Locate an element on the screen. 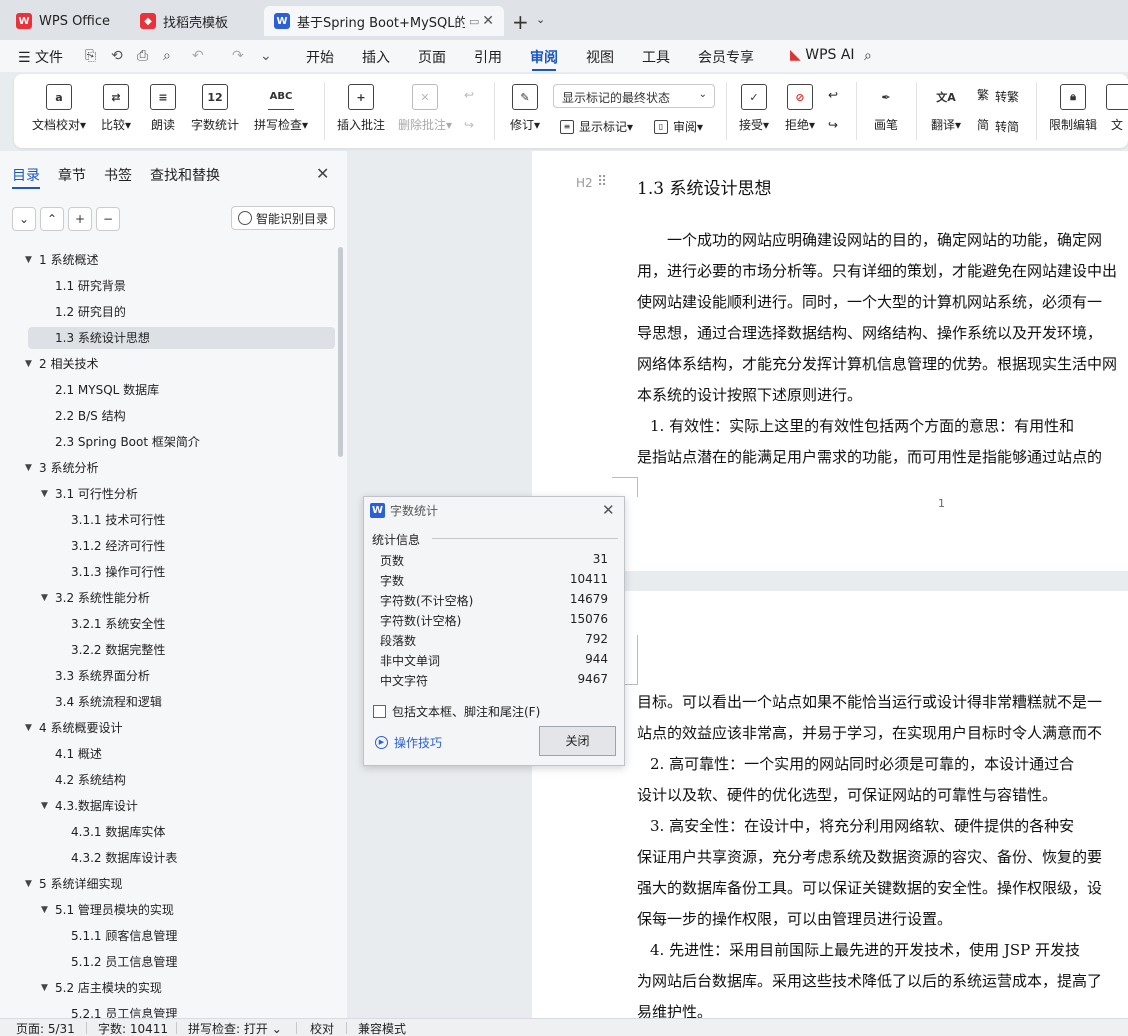 The image size is (1128, 1036). read-aloud-button: ≡ 朗读 is located at coordinates (163, 103).